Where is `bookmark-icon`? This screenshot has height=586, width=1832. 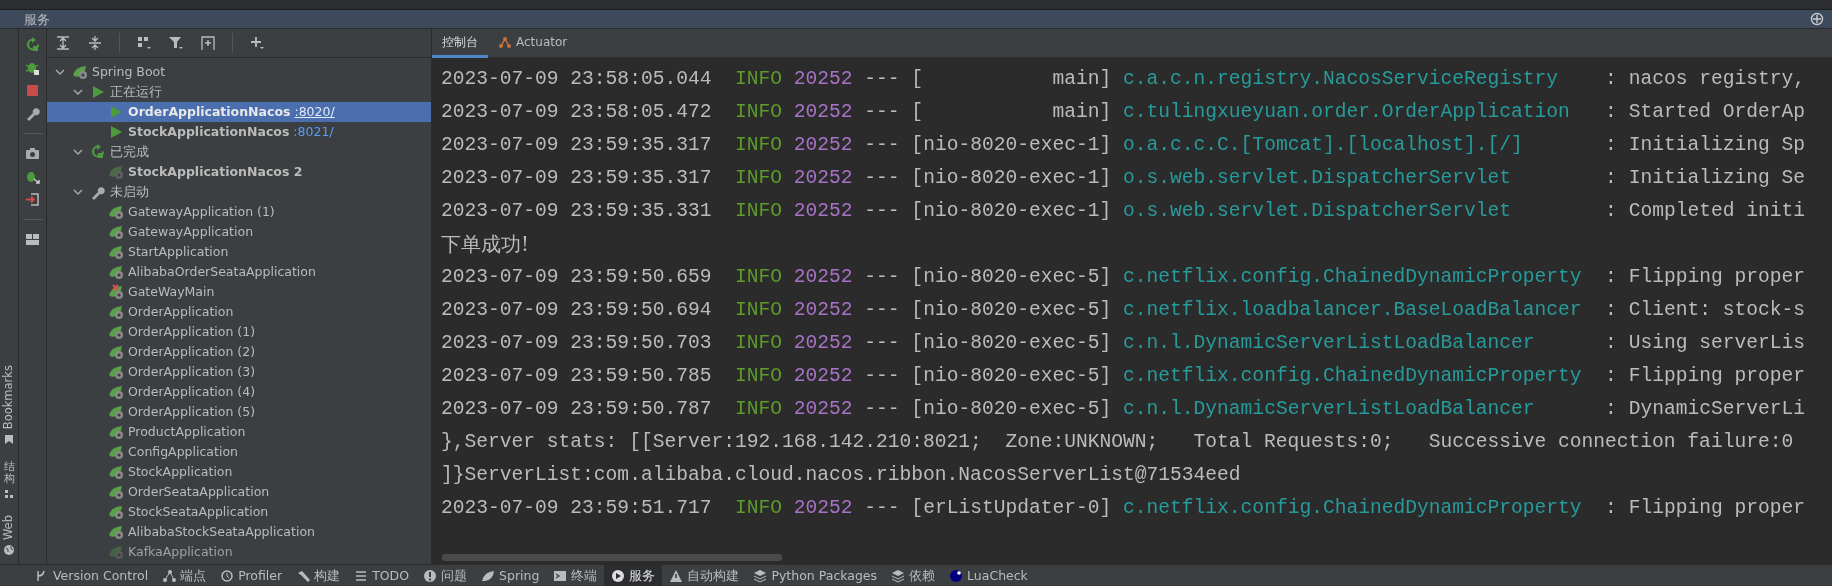
bookmark-icon is located at coordinates (9, 439).